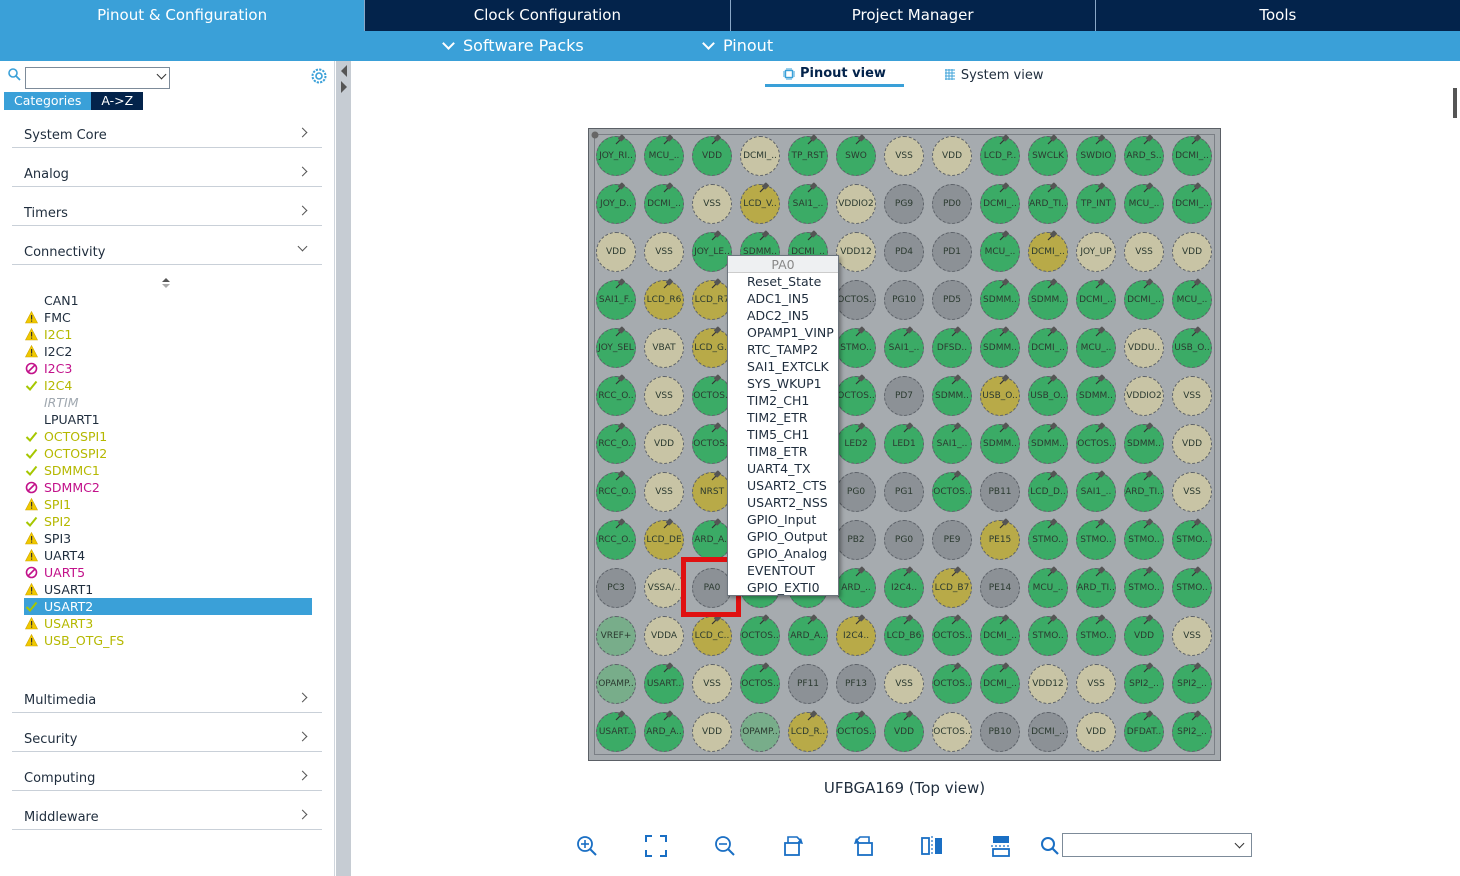 The height and width of the screenshot is (876, 1460). I want to click on pin-C7: PD4, so click(904, 252).